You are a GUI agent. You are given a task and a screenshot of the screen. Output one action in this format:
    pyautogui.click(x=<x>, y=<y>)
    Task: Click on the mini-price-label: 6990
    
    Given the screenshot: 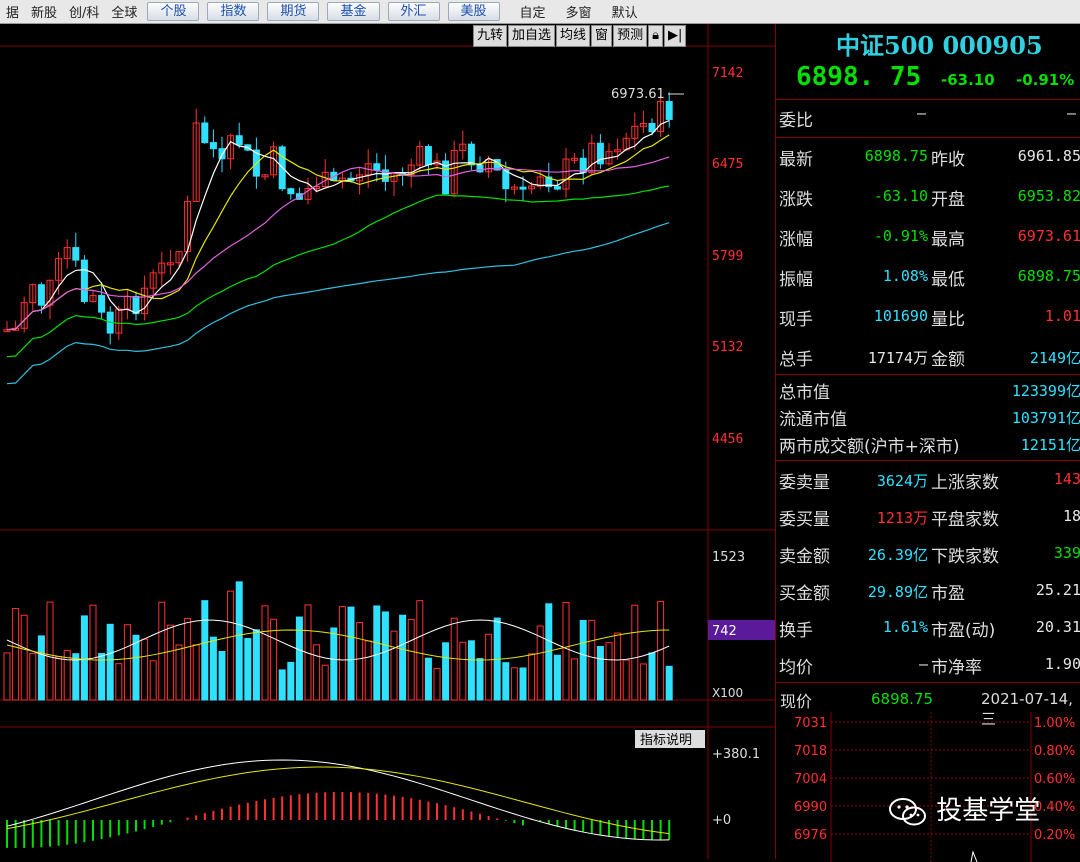 What is the action you would take?
    pyautogui.click(x=810, y=807)
    